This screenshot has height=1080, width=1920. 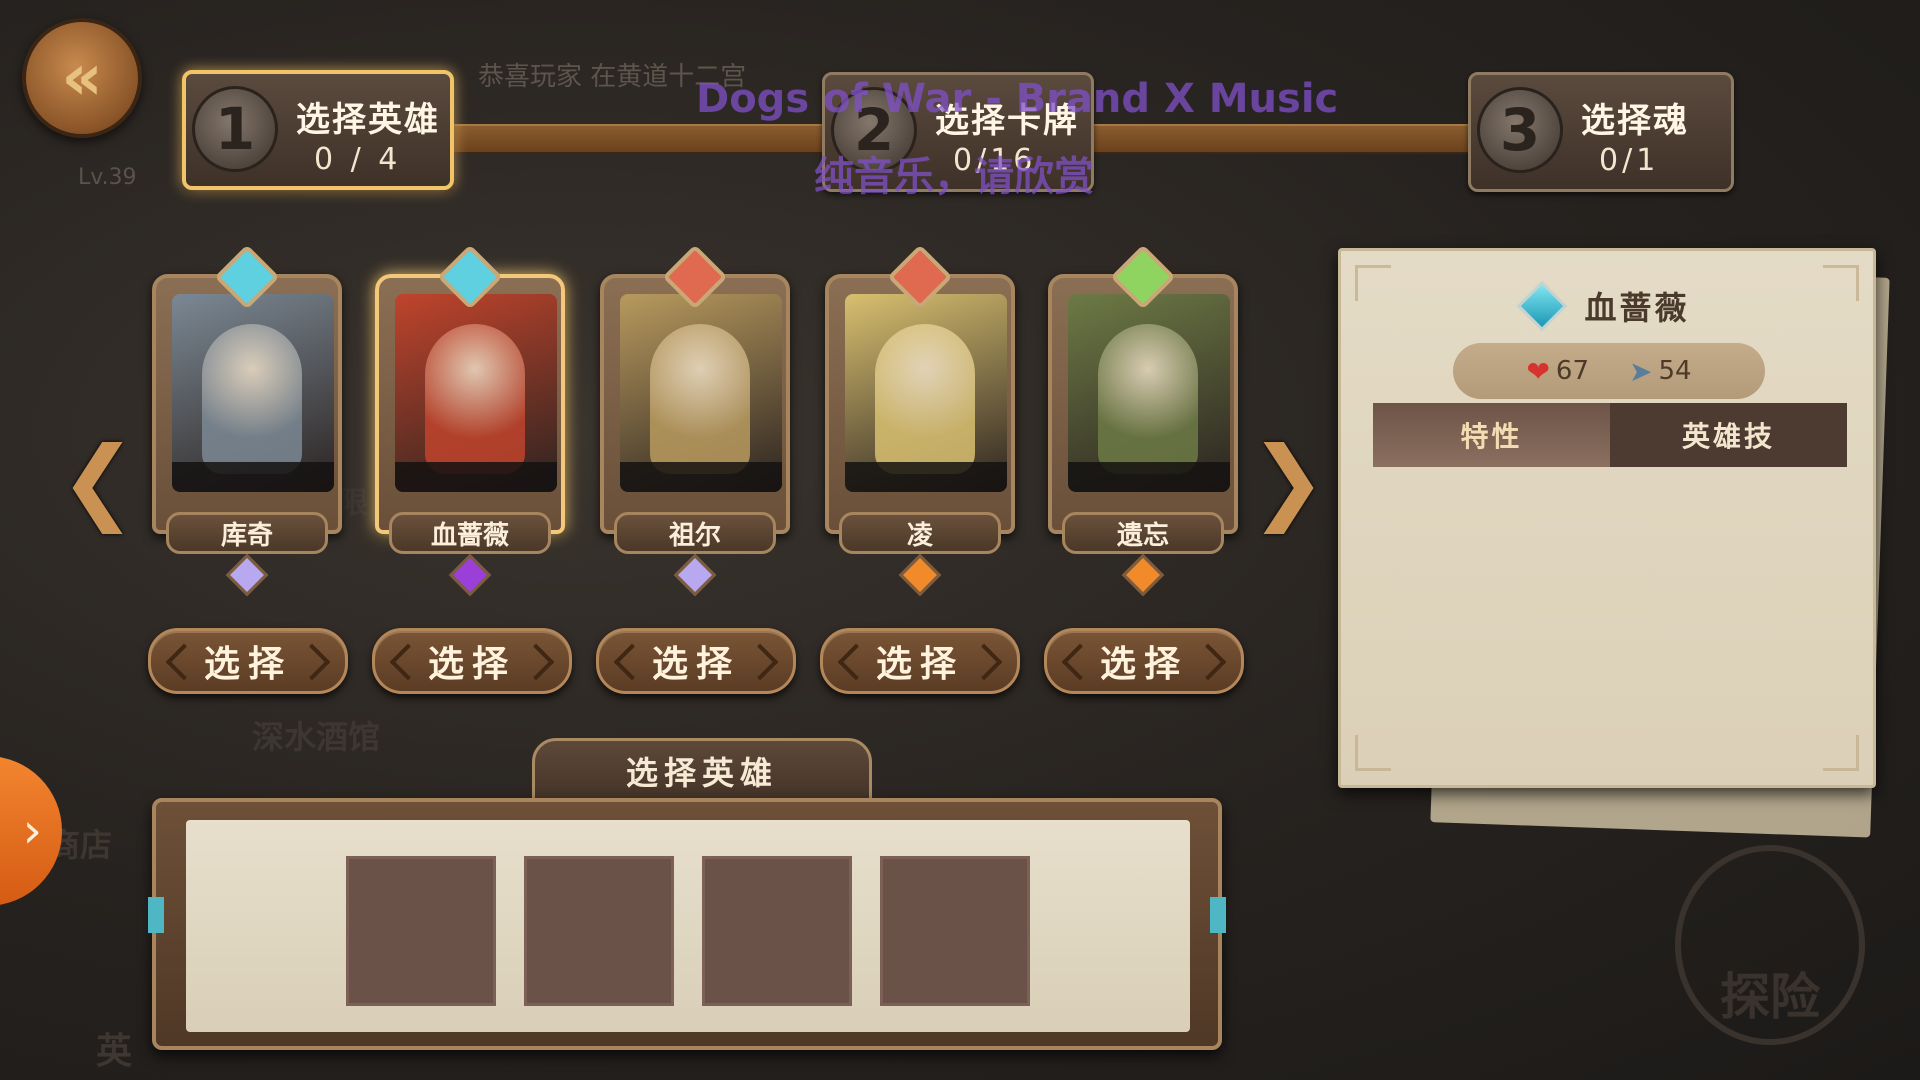 What do you see at coordinates (32, 831) in the screenshot?
I see `chevron-right-icon: ›` at bounding box center [32, 831].